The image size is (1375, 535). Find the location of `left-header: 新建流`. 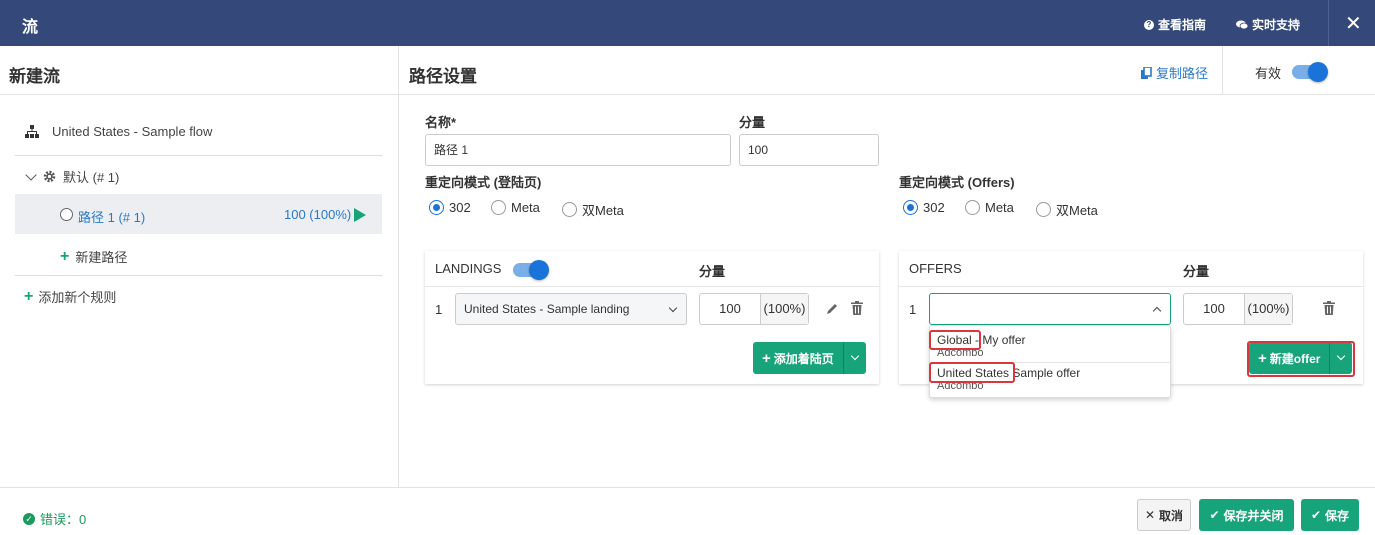

left-header: 新建流 is located at coordinates (199, 70).